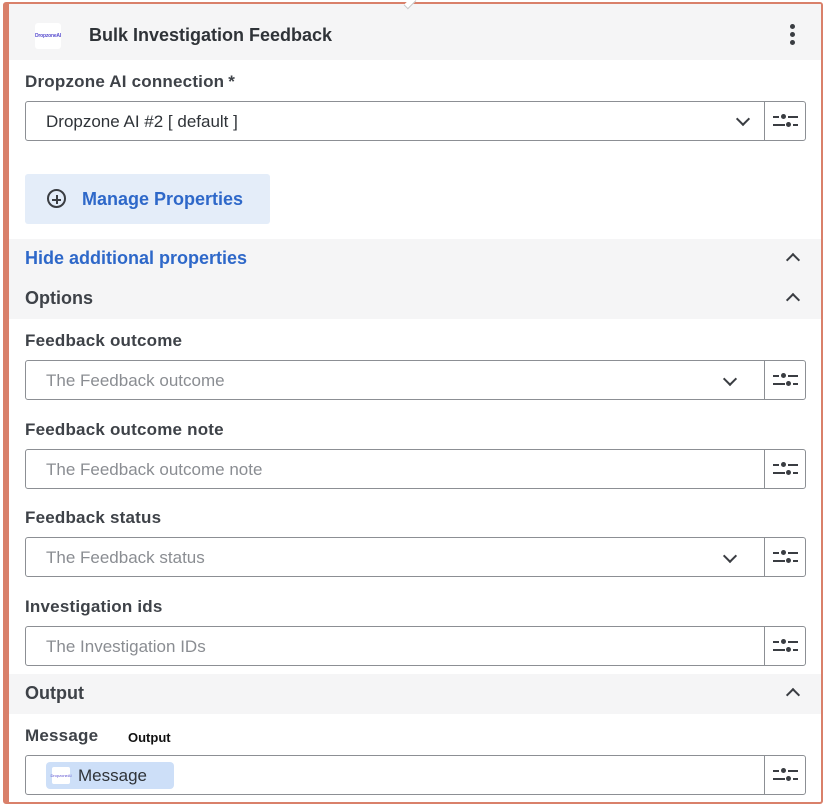  Describe the element at coordinates (125, 81) in the screenshot. I see `connection-label-text: Dropzone AI connection` at that location.